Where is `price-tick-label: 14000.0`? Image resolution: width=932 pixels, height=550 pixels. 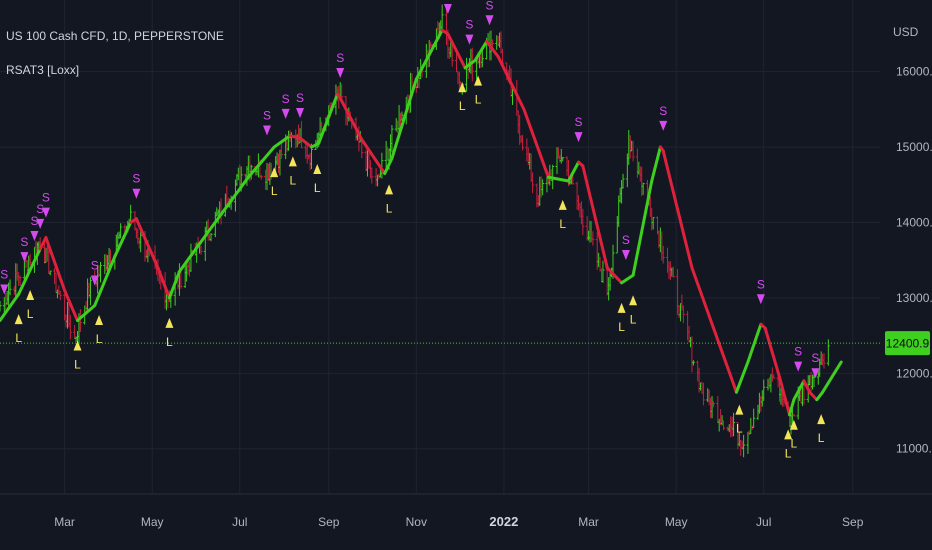
price-tick-label: 14000.0 is located at coordinates (914, 222).